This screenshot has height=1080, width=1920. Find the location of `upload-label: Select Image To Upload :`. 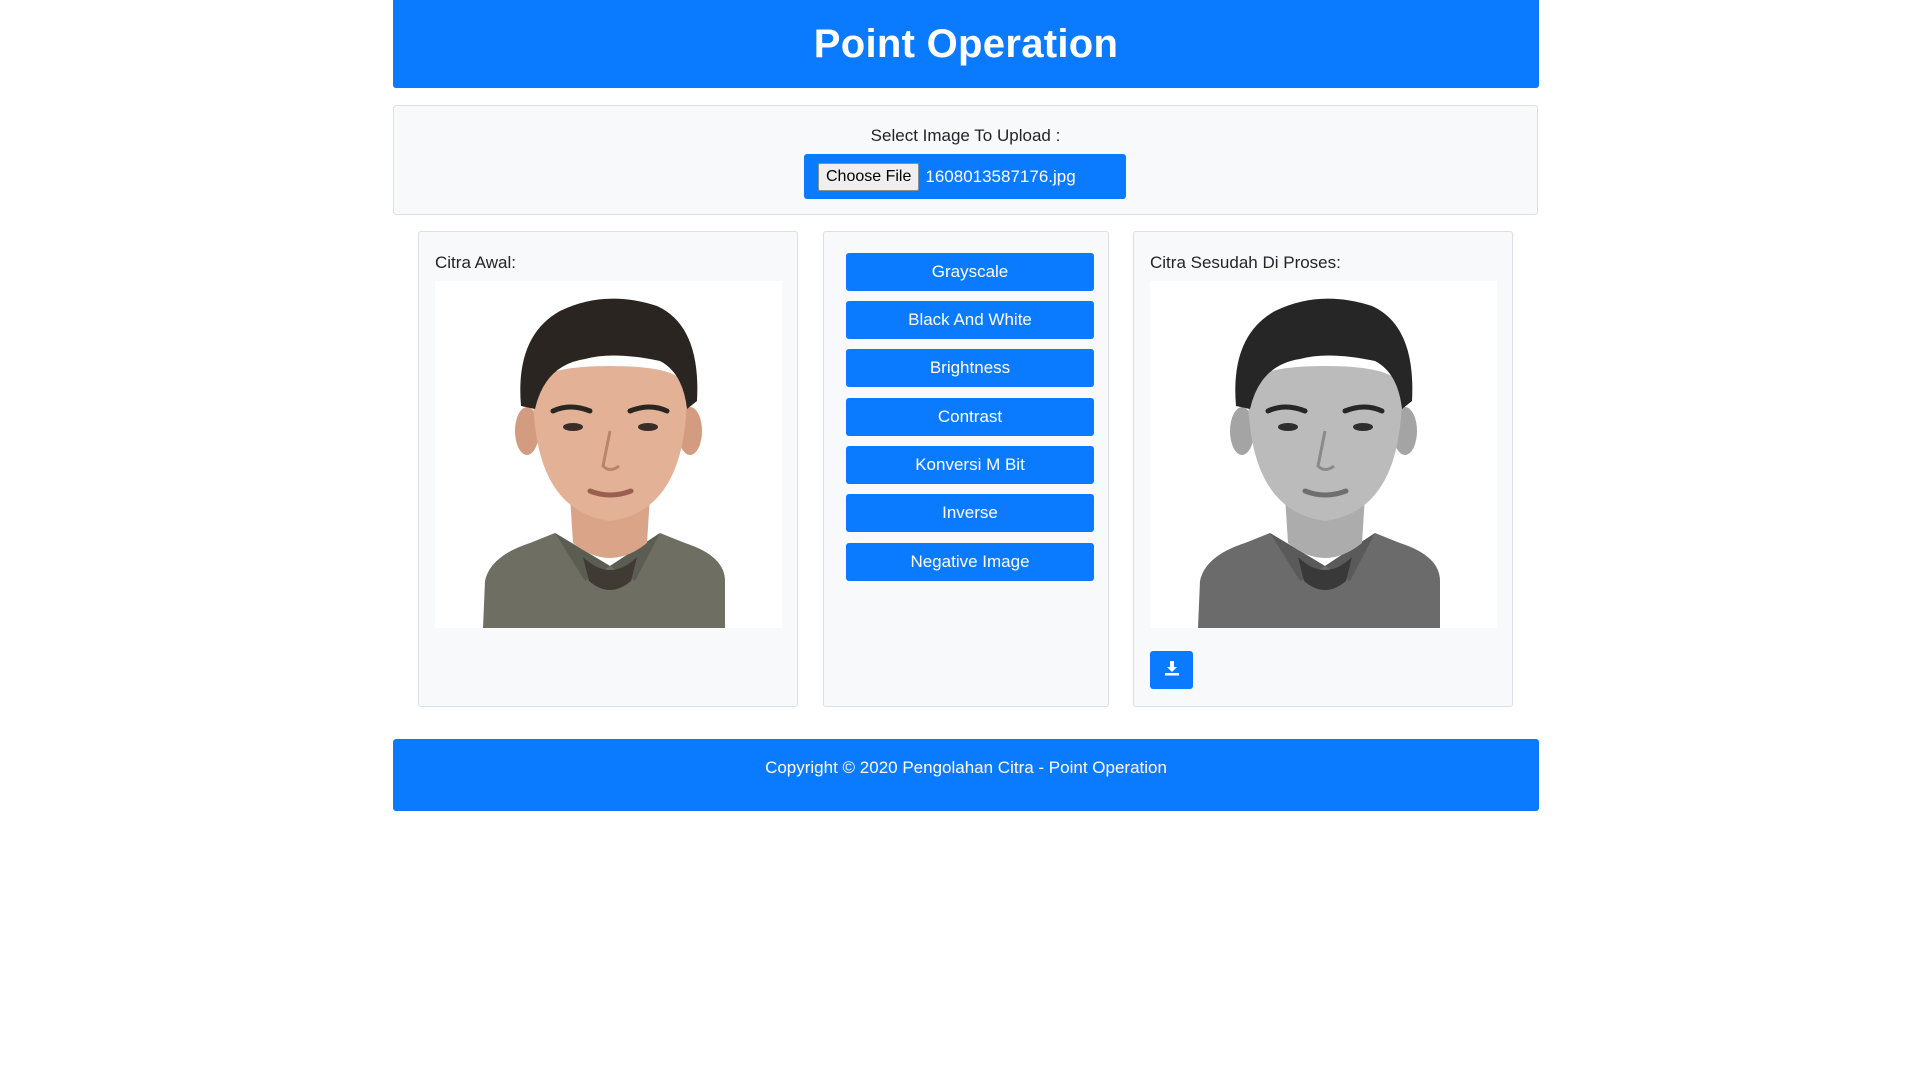

upload-label: Select Image To Upload : is located at coordinates (965, 135).